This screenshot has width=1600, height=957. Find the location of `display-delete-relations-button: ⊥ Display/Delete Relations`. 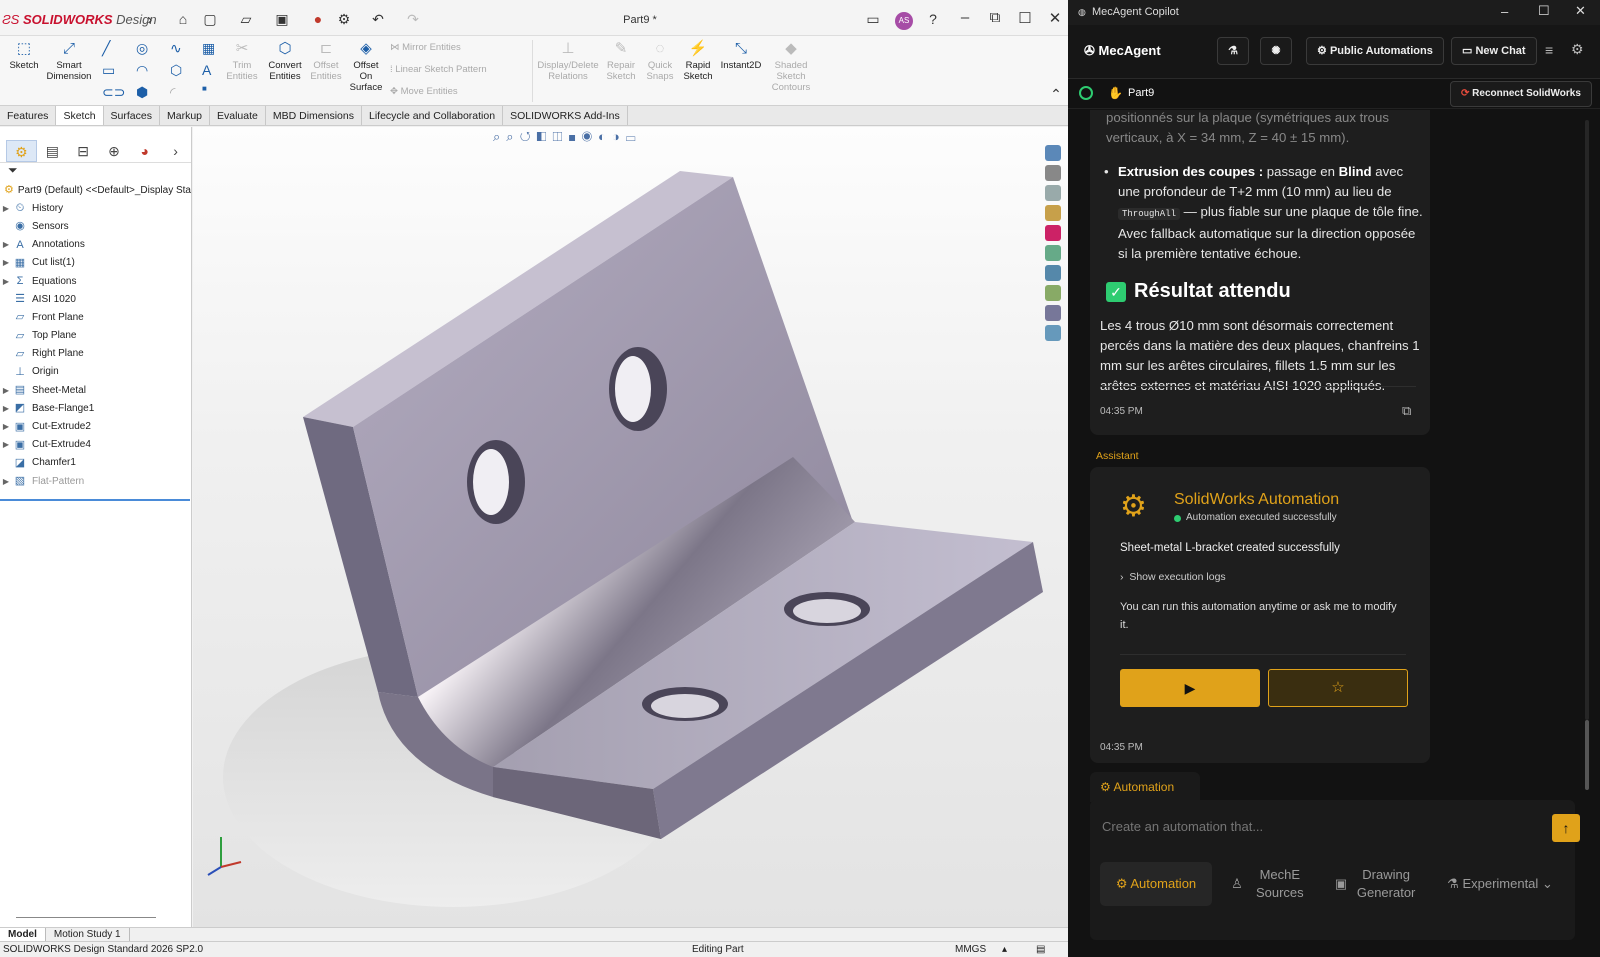

display-delete-relations-button: ⊥ Display/Delete Relations is located at coordinates (568, 61).